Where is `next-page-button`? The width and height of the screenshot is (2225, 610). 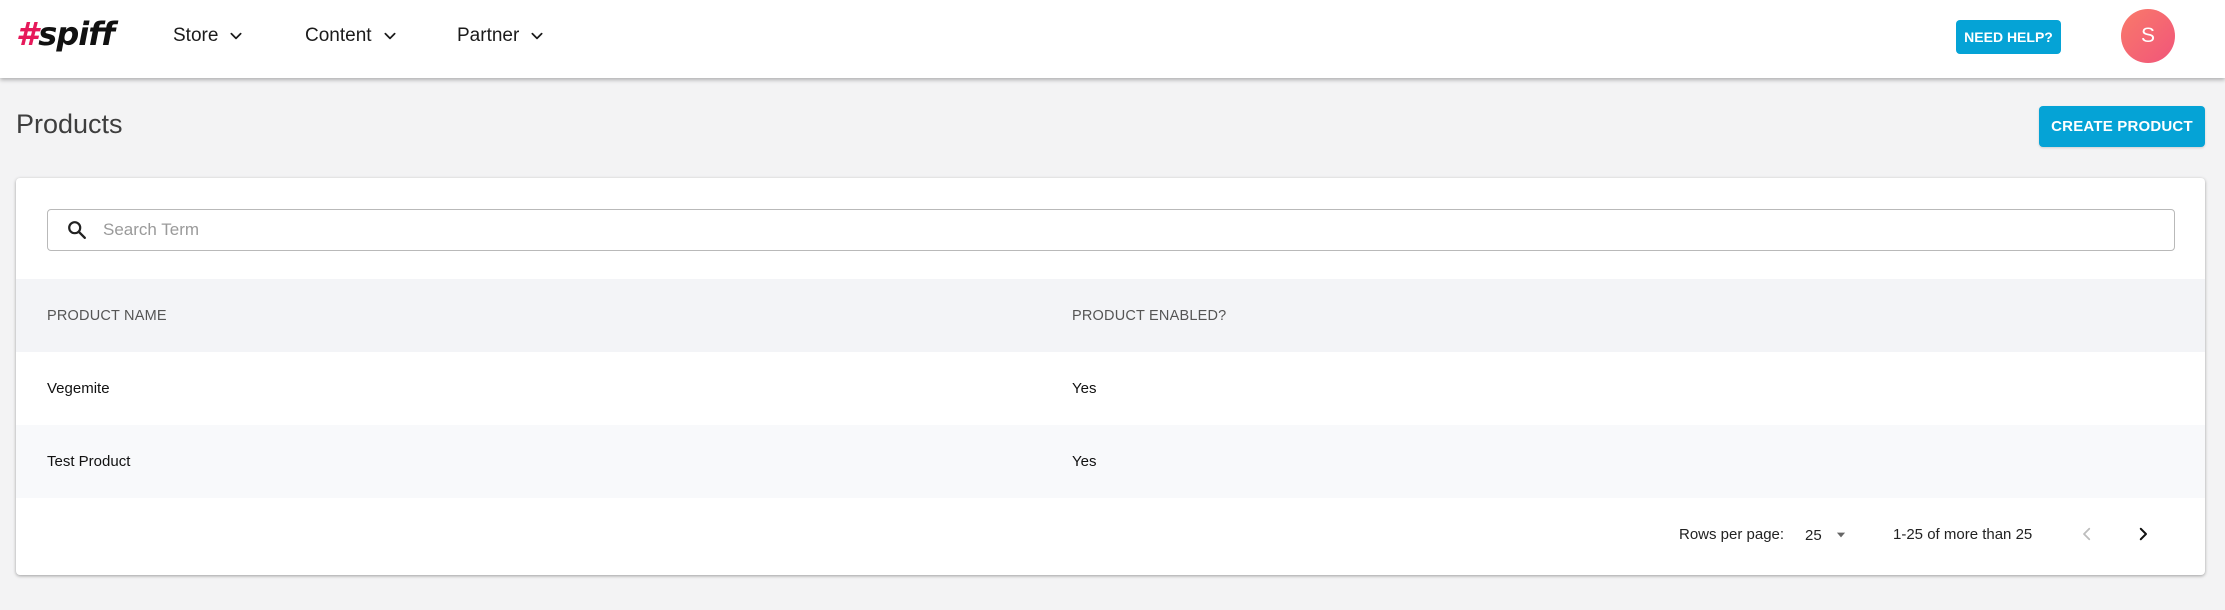
next-page-button is located at coordinates (2143, 534).